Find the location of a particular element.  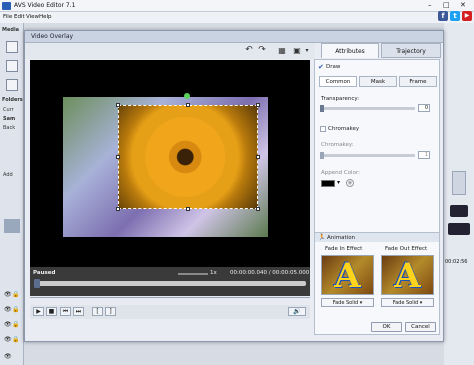

menu-help: Help is located at coordinates (45, 17).